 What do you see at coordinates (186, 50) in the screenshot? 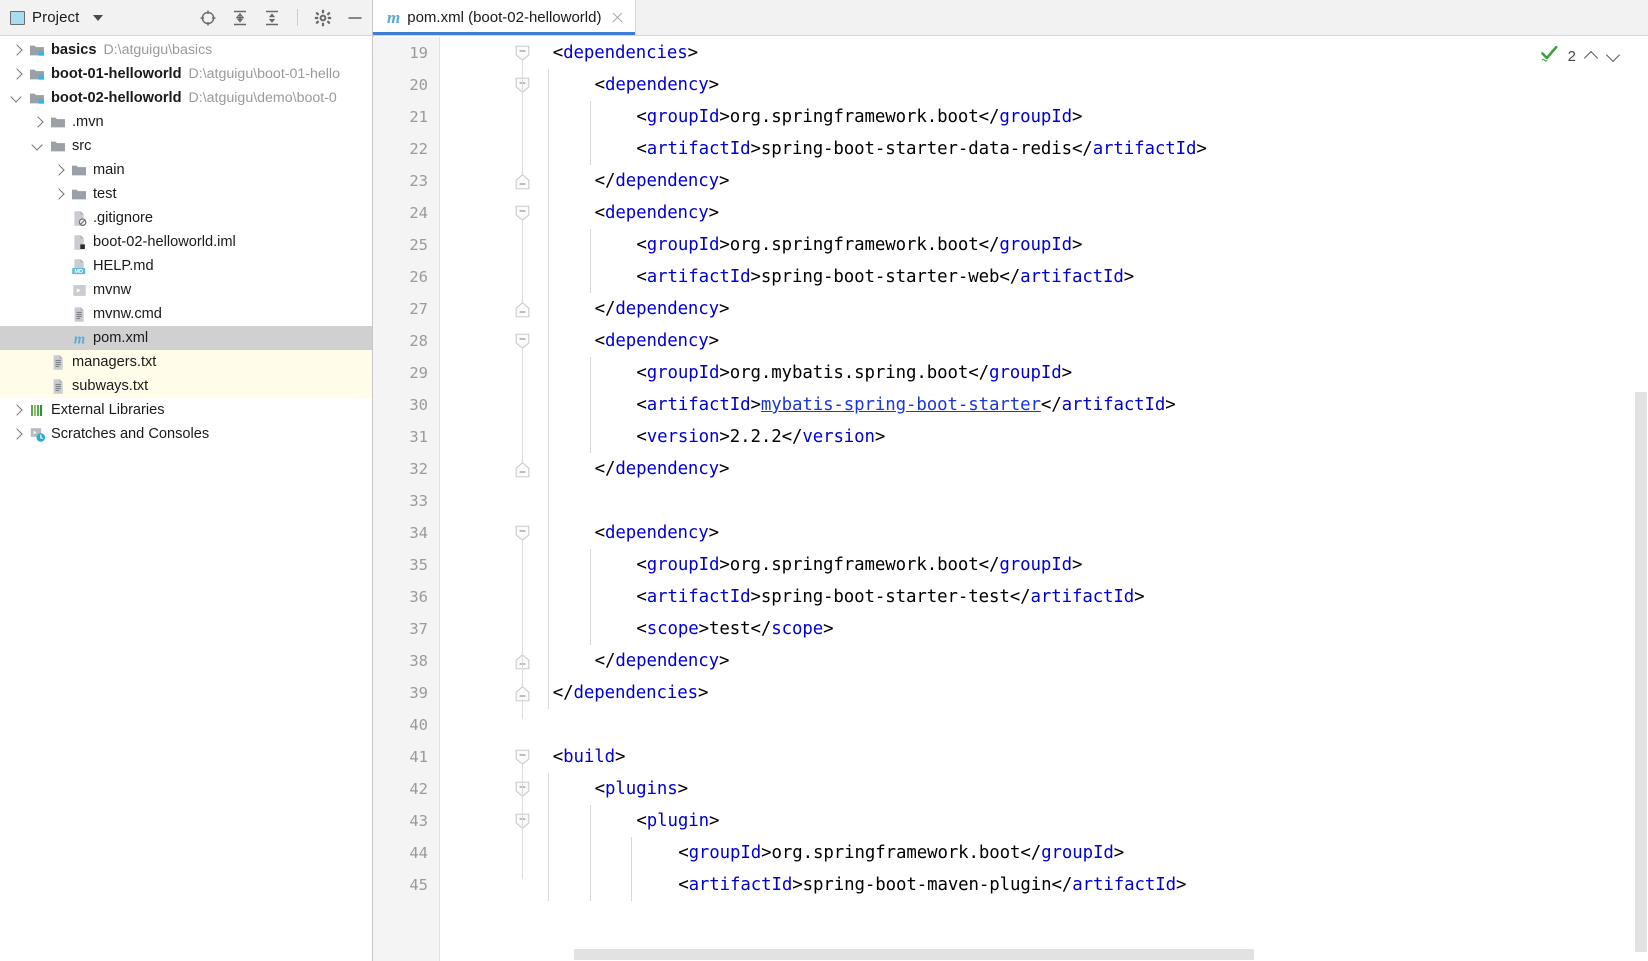
I see `tree-item-basics: basics D:\atguigu\basics` at bounding box center [186, 50].